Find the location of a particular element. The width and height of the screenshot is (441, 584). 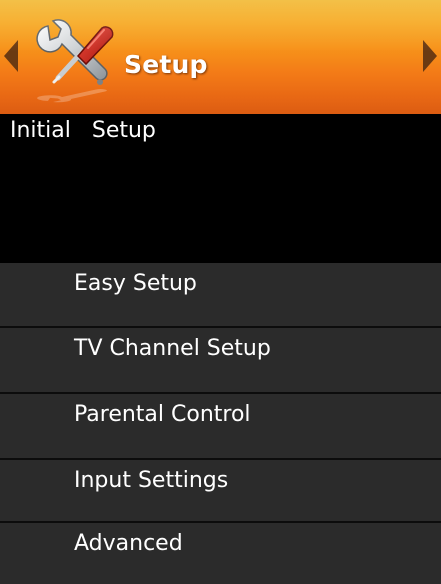

menu-item-easy-setup: Easy Setup is located at coordinates (220, 295).